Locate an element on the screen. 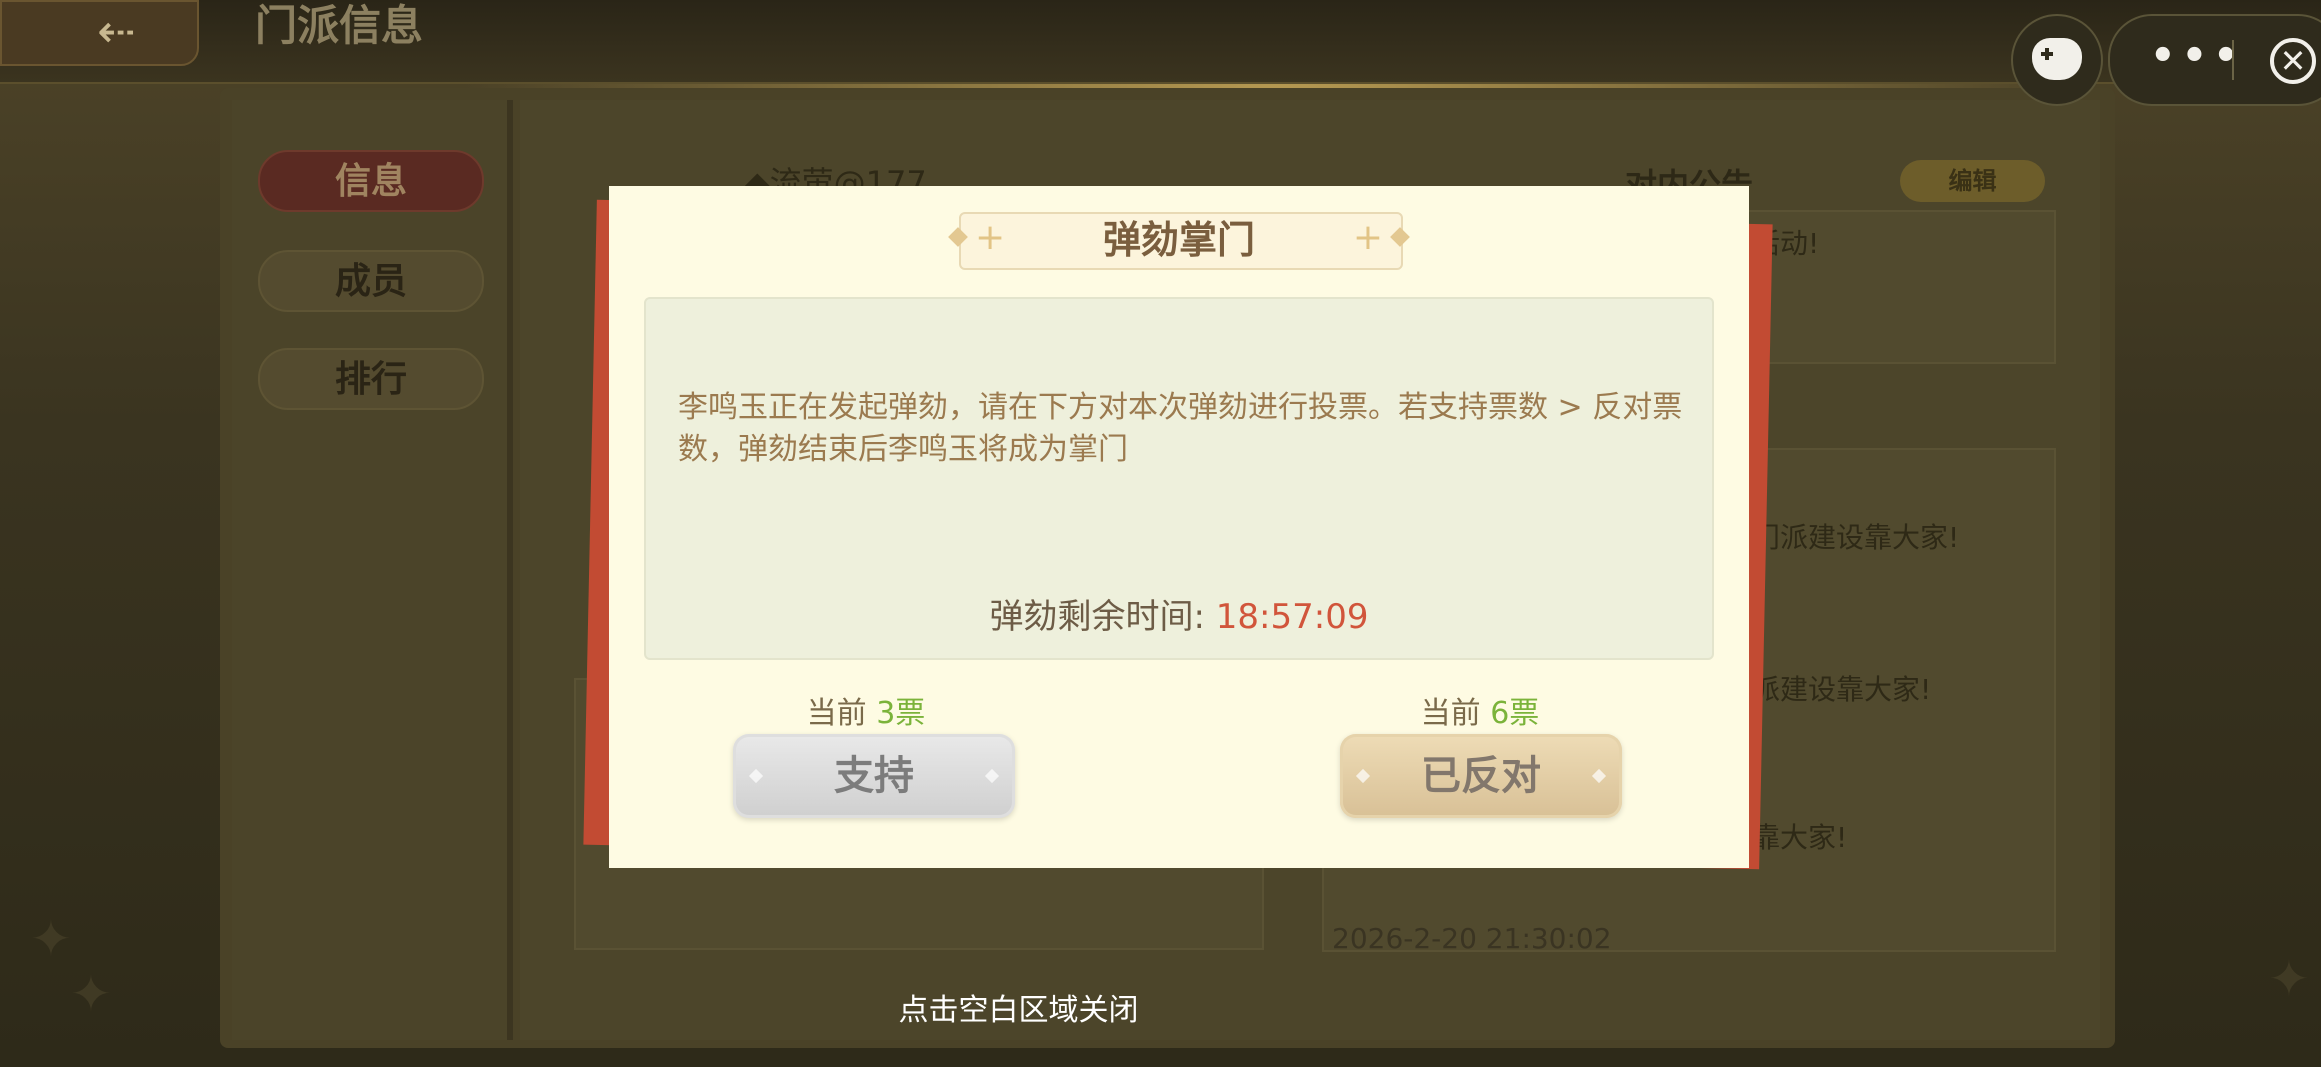 This screenshot has height=1067, width=2321. support-button-label: 支持 is located at coordinates (874, 775).